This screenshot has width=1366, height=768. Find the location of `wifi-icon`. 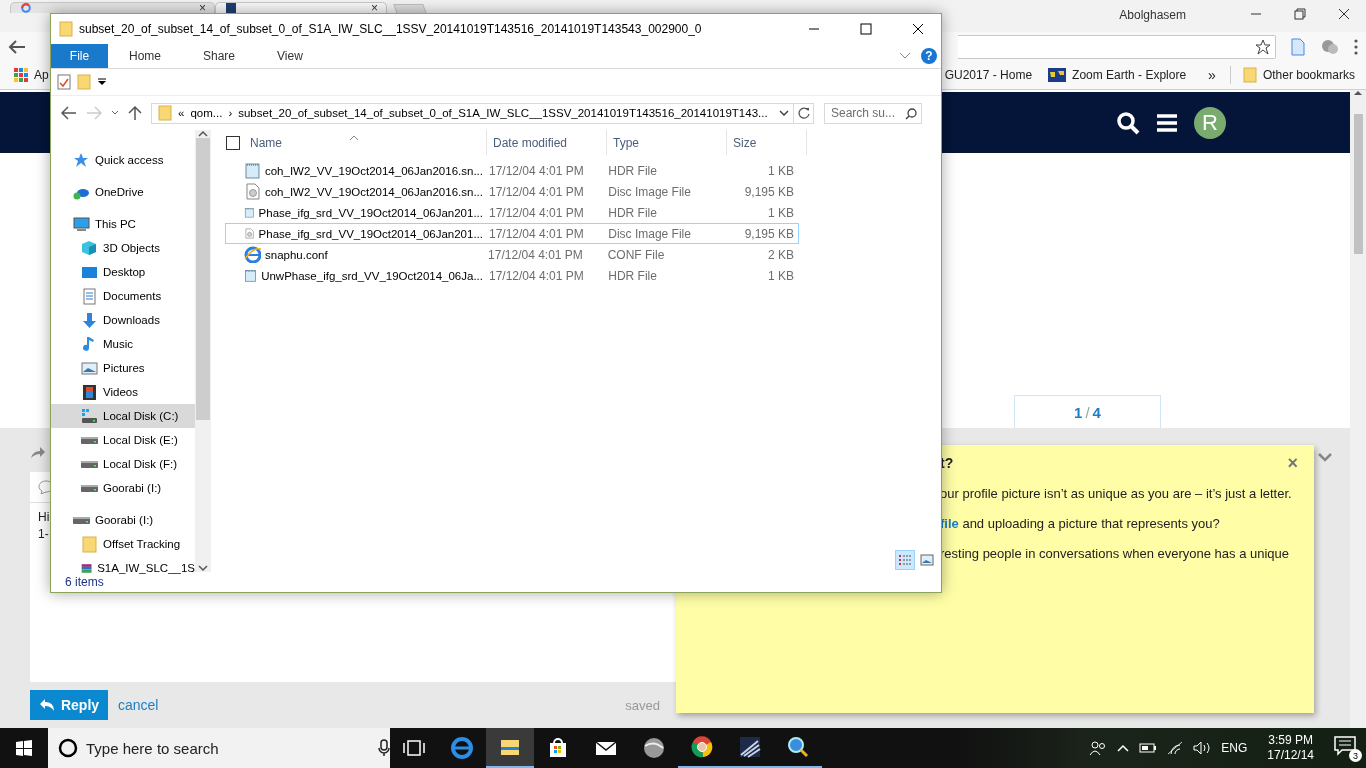

wifi-icon is located at coordinates (1175, 748).